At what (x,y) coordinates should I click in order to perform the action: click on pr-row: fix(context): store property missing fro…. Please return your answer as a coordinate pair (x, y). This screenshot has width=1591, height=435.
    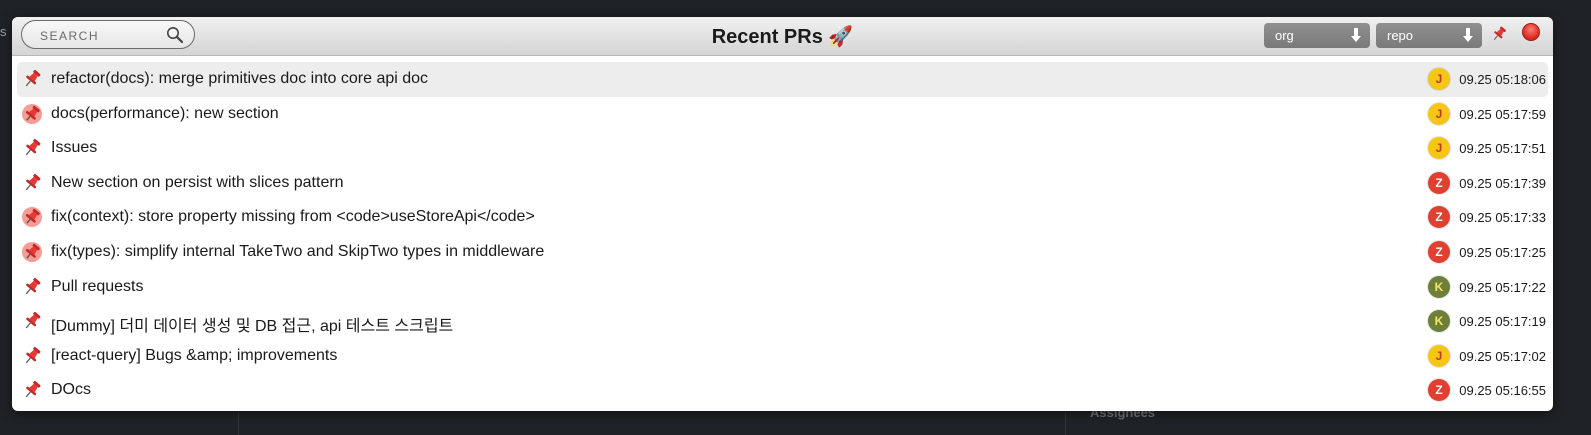
    Looking at the image, I should click on (782, 217).